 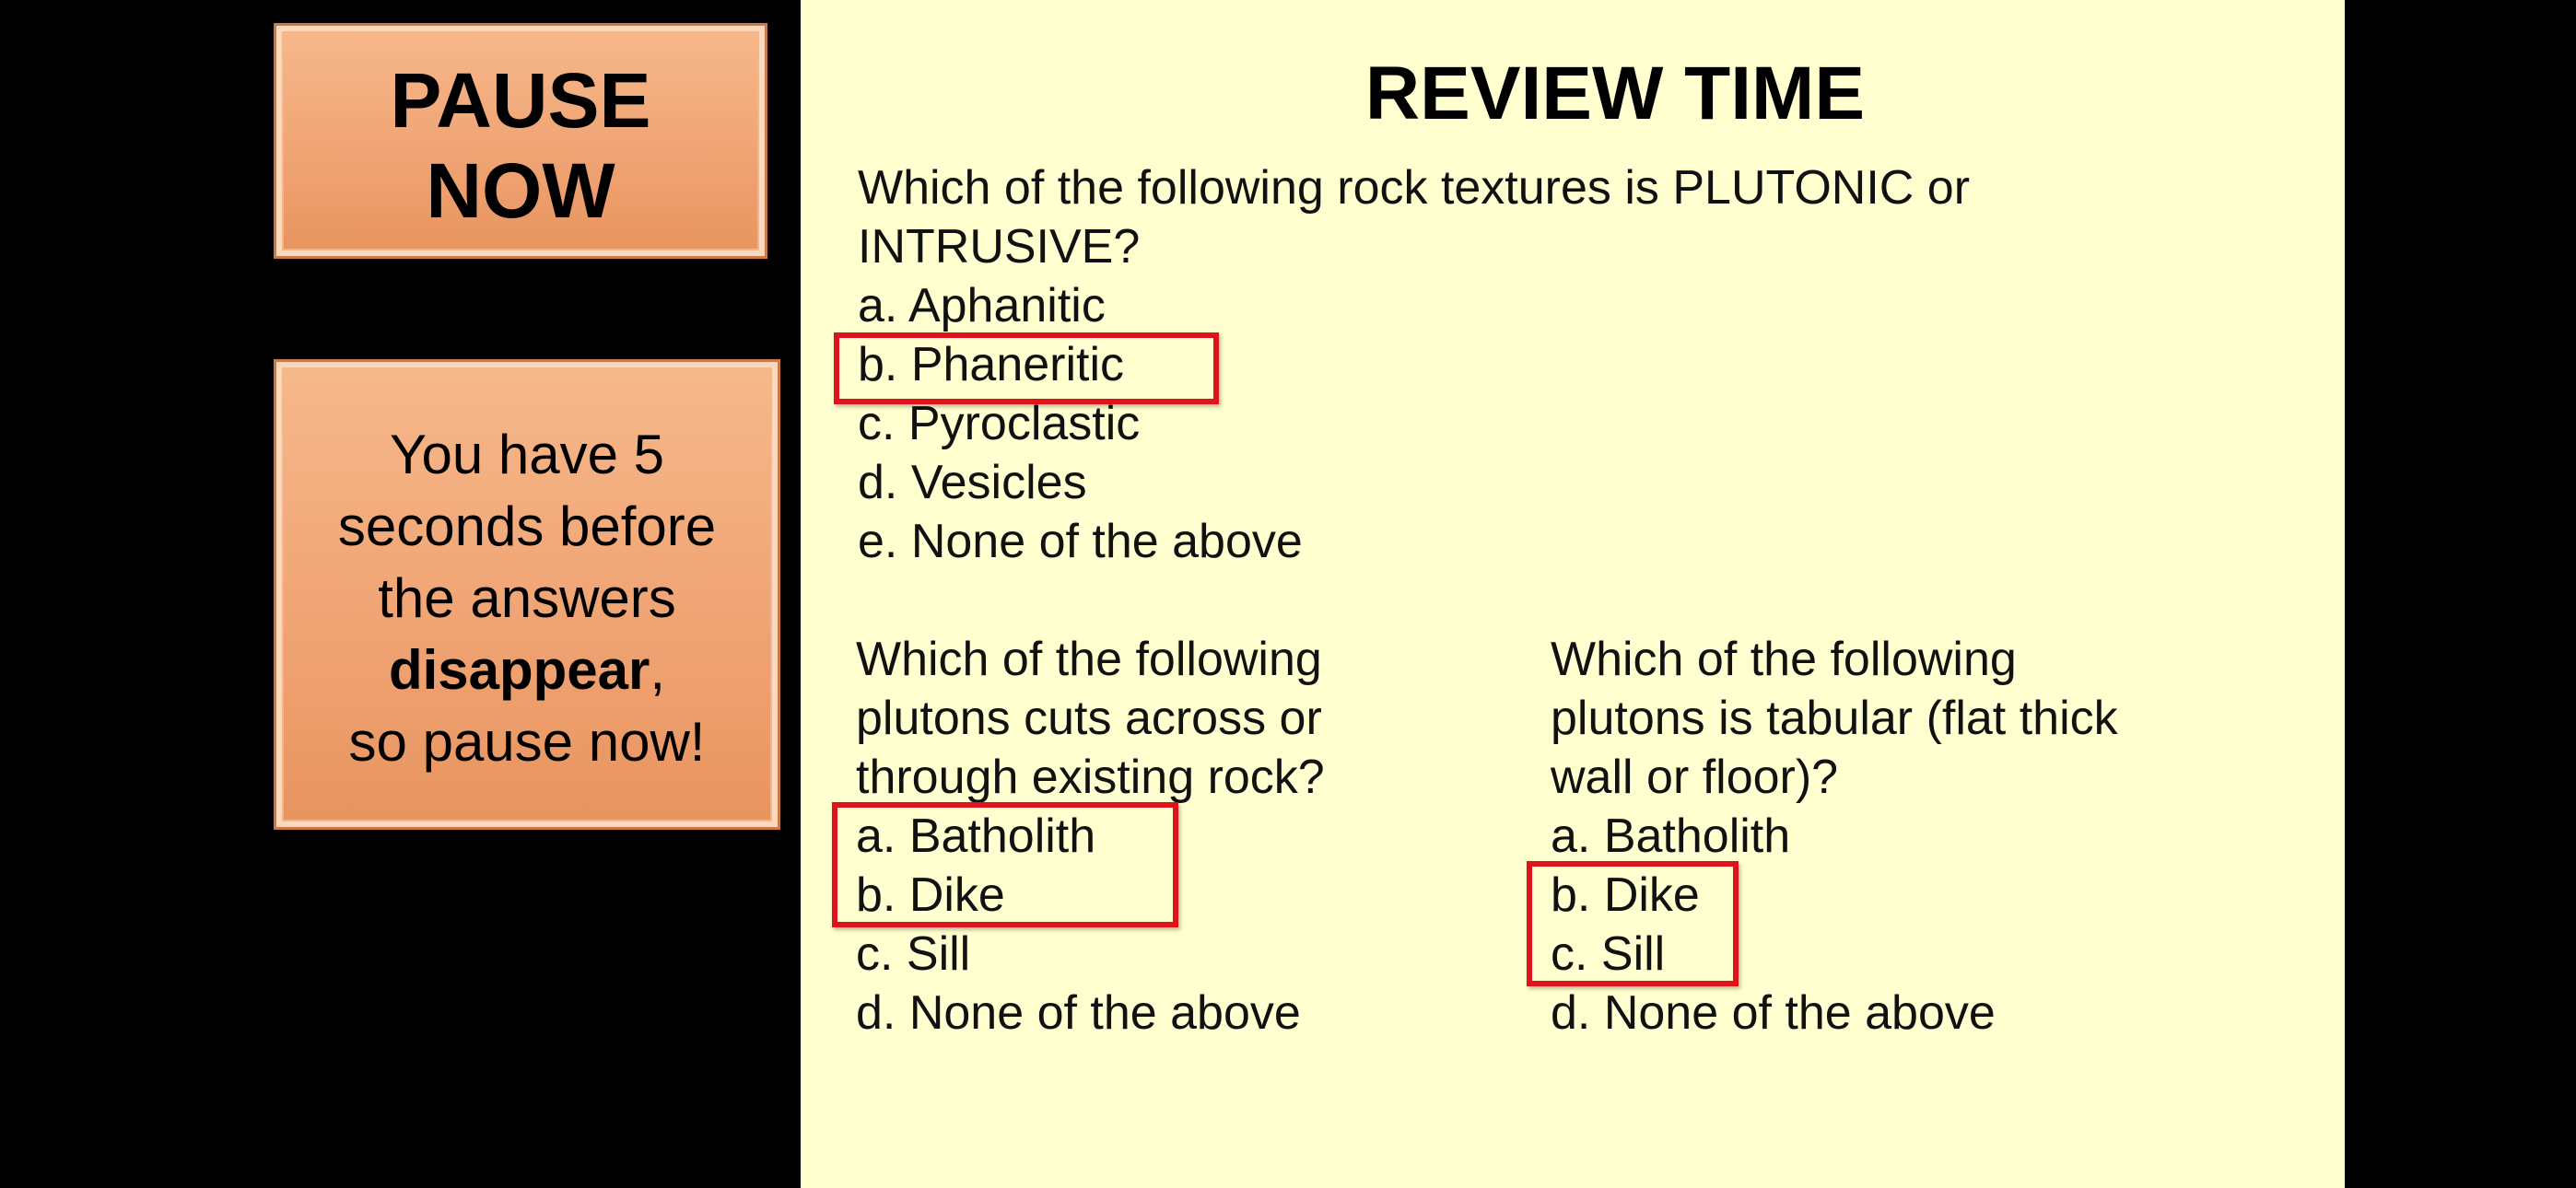 I want to click on pause-now-text: PAUSE NOW, so click(x=520, y=145).